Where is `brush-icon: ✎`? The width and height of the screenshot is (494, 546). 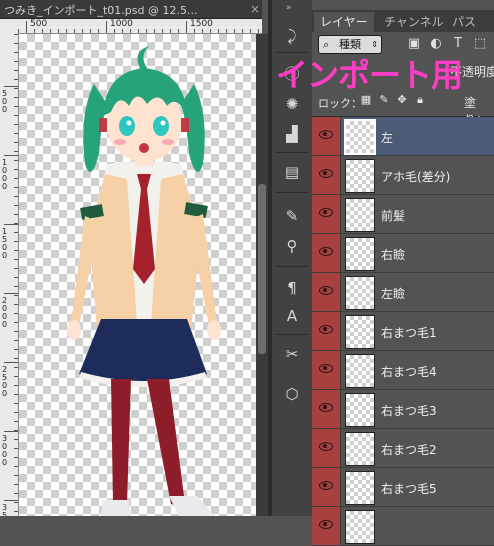
brush-icon: ✎ is located at coordinates (292, 216).